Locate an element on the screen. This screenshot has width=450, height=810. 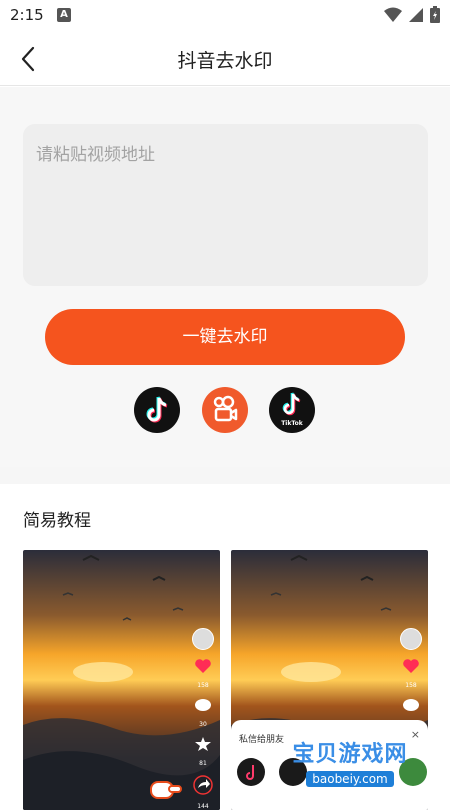
battery-icon is located at coordinates (435, 14).